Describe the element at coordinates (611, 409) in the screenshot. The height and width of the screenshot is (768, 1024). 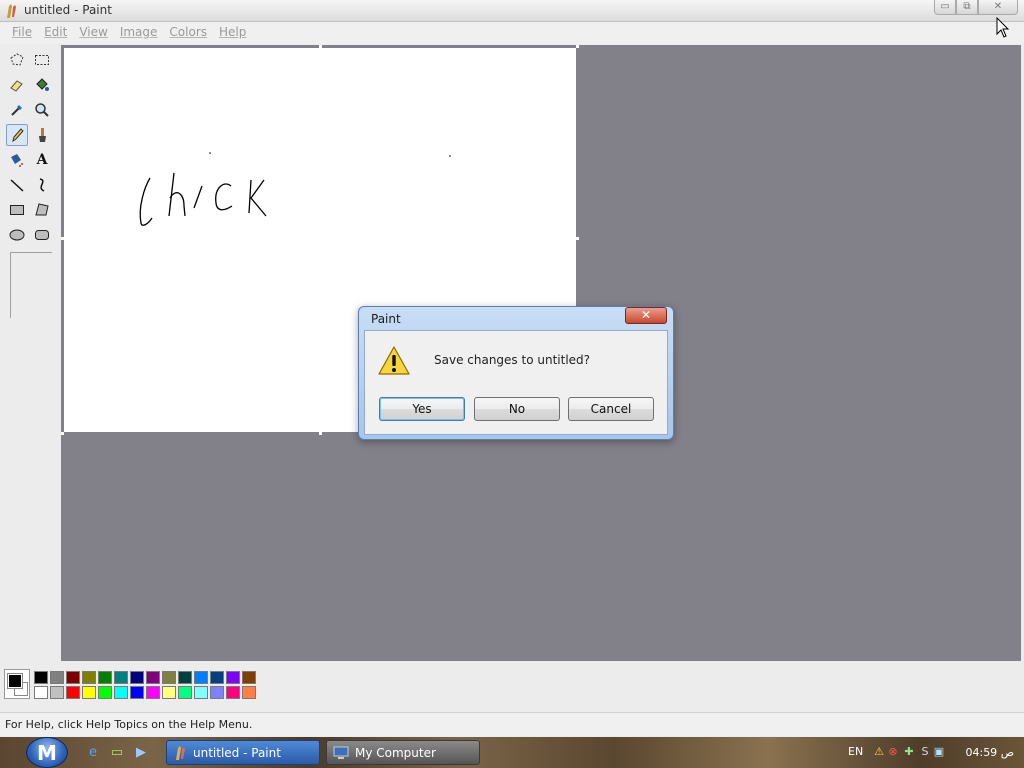
I see `cancel-button: Cancel` at that location.